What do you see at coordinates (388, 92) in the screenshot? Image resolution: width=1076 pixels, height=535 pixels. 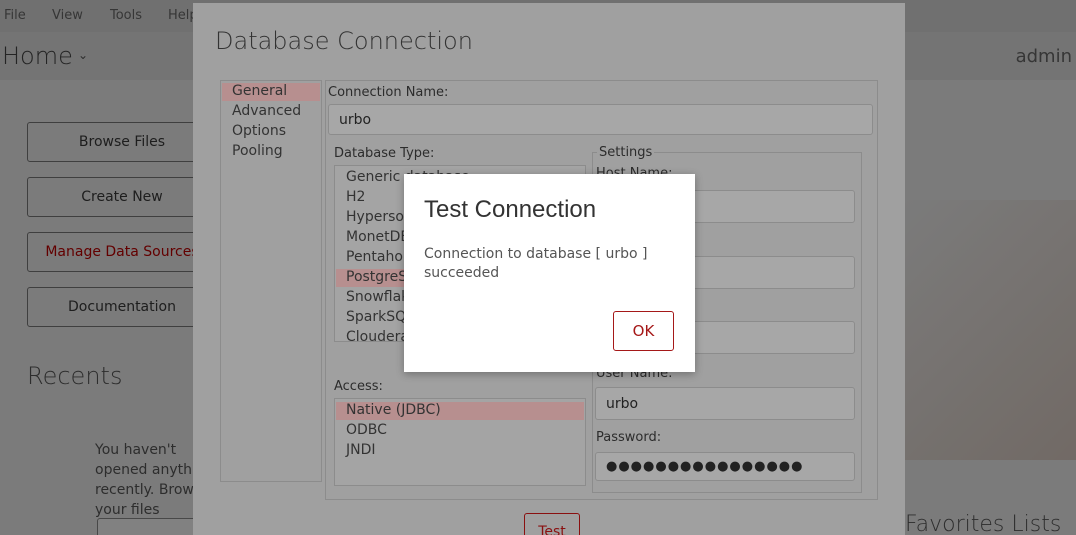 I see `connection-name-label: Connection Name:` at bounding box center [388, 92].